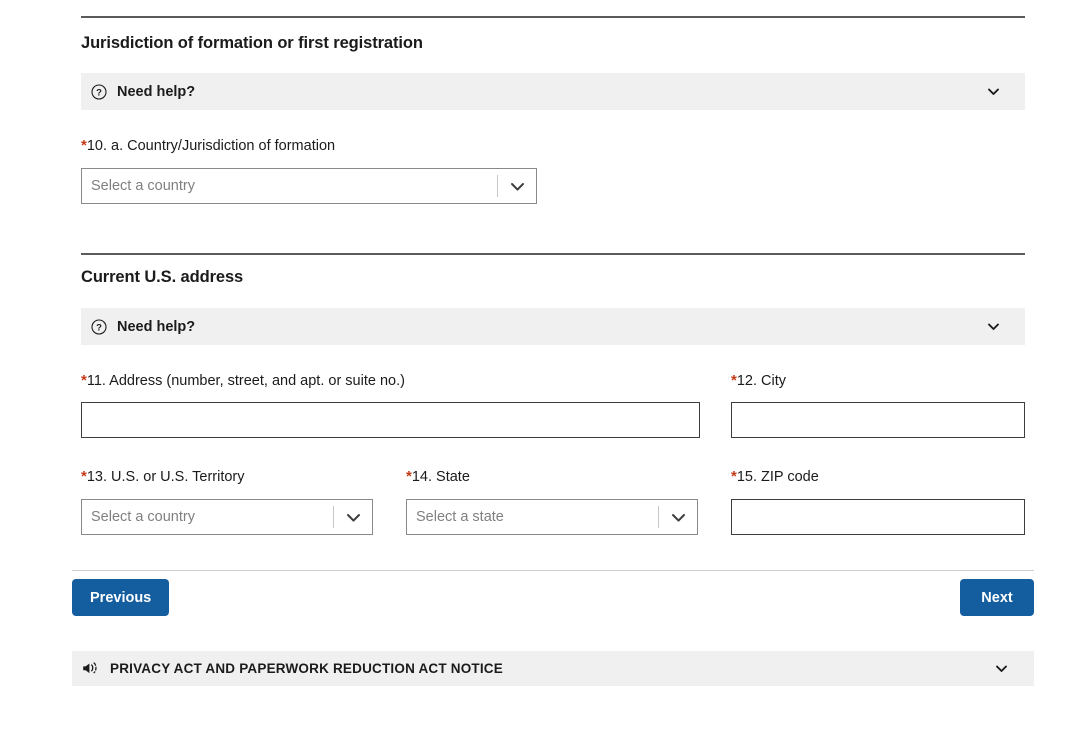 This screenshot has height=738, width=1086. Describe the element at coordinates (143, 517) in the screenshot. I see `us-territory-value: Select a country` at that location.